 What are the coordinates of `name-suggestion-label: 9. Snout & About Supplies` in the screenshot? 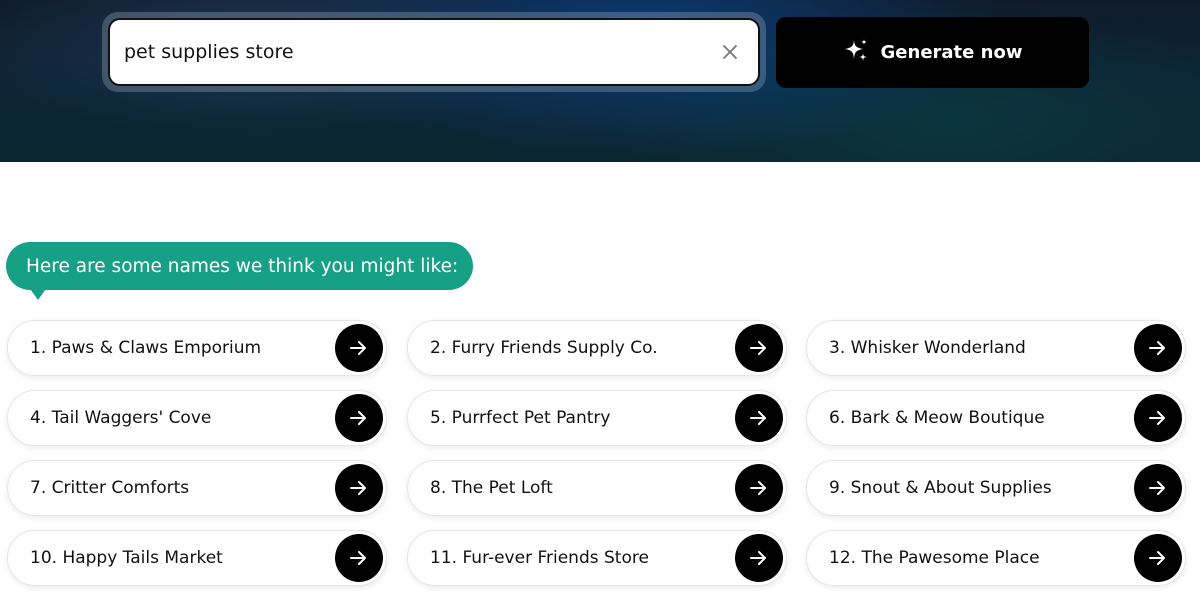 It's located at (940, 488).